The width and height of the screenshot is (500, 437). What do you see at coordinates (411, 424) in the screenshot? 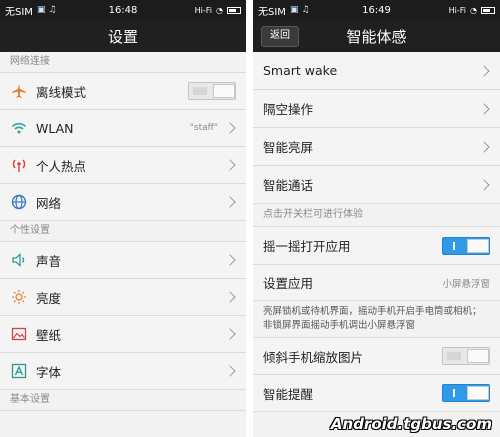
I see `watermark: Android.tgbus.com` at bounding box center [411, 424].